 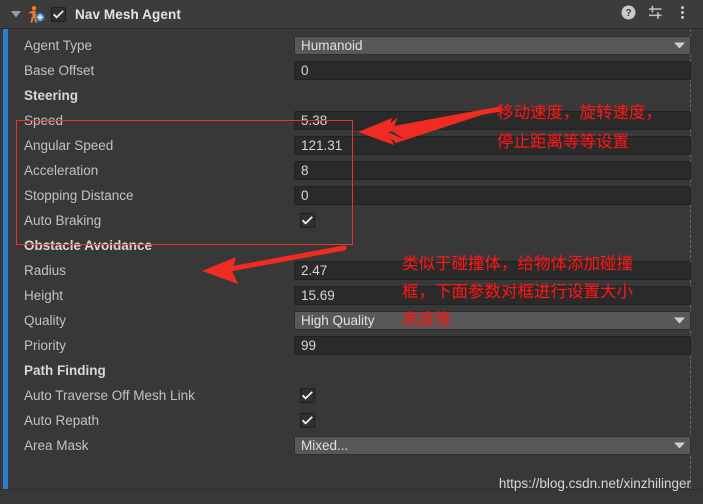 I want to click on section-header-steering: Steering, so click(x=51, y=95).